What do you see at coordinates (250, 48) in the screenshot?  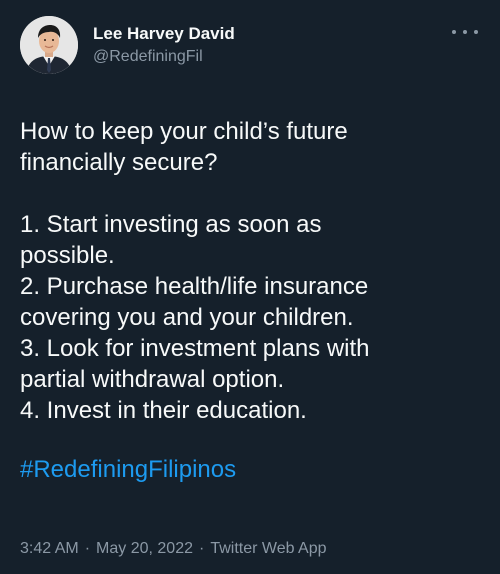 I see `tweet-header: Lee Harvey David @RedefiningFil` at bounding box center [250, 48].